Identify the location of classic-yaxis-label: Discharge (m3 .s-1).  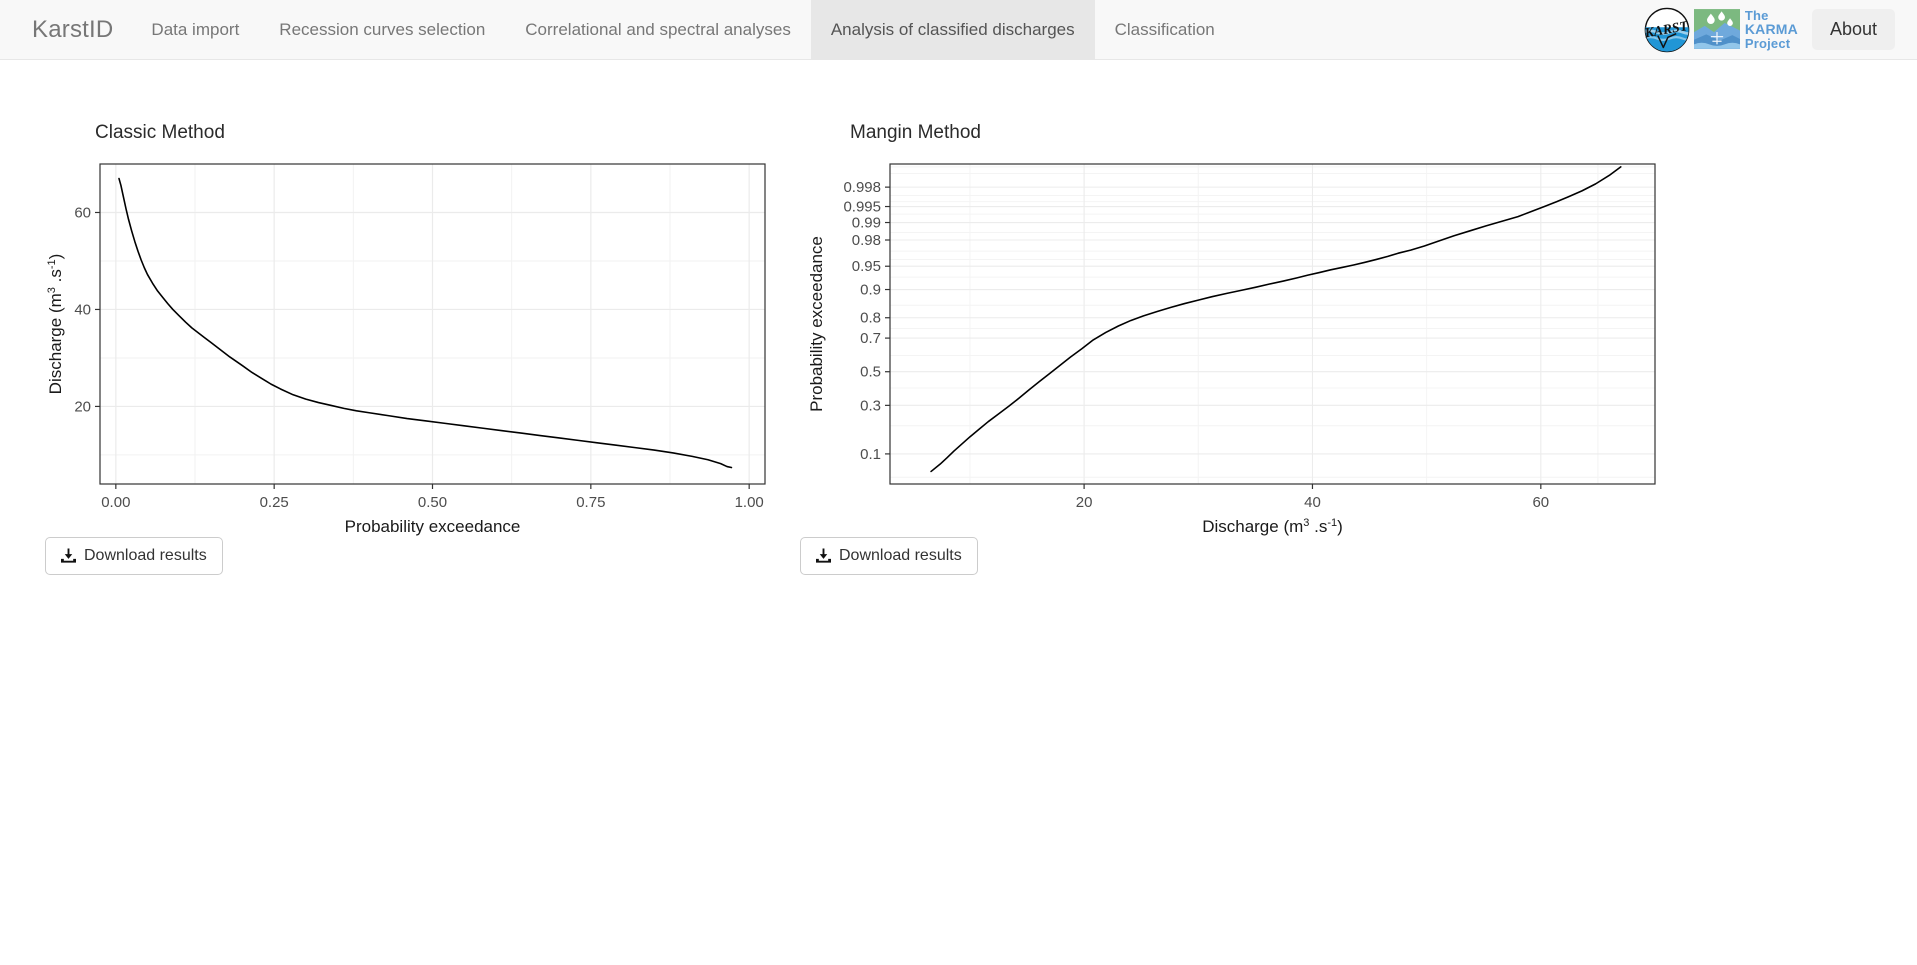
(55, 324).